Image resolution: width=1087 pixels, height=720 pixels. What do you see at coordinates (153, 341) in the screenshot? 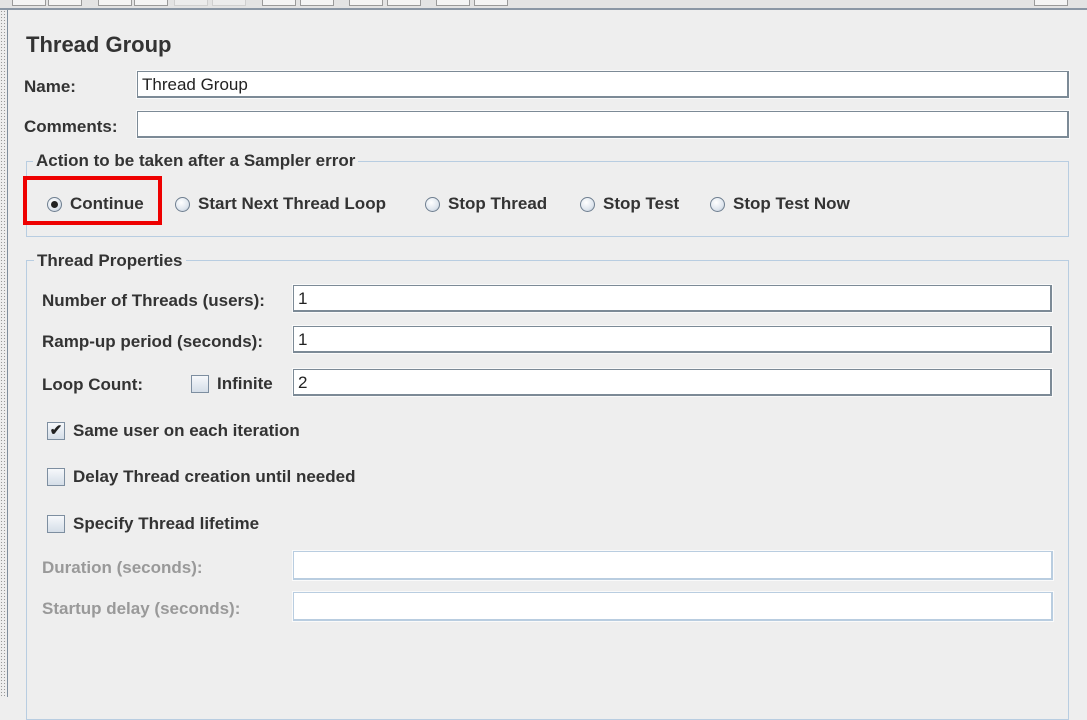
I see `rampup-label: Ramp-up period (seconds):` at bounding box center [153, 341].